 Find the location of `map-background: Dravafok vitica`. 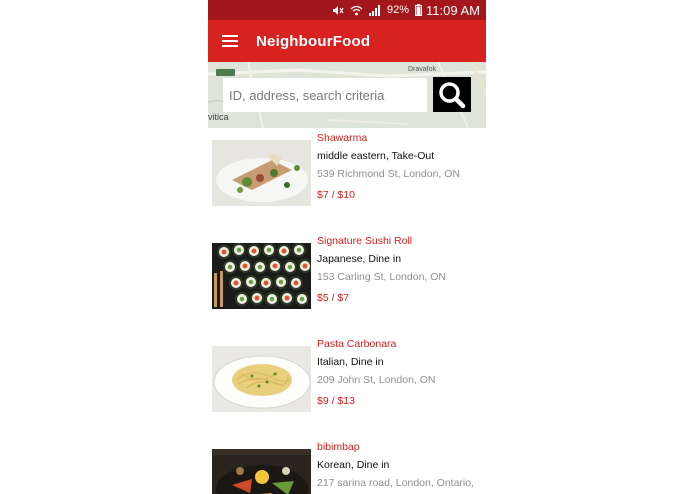

map-background: Dravafok vitica is located at coordinates (347, 95).